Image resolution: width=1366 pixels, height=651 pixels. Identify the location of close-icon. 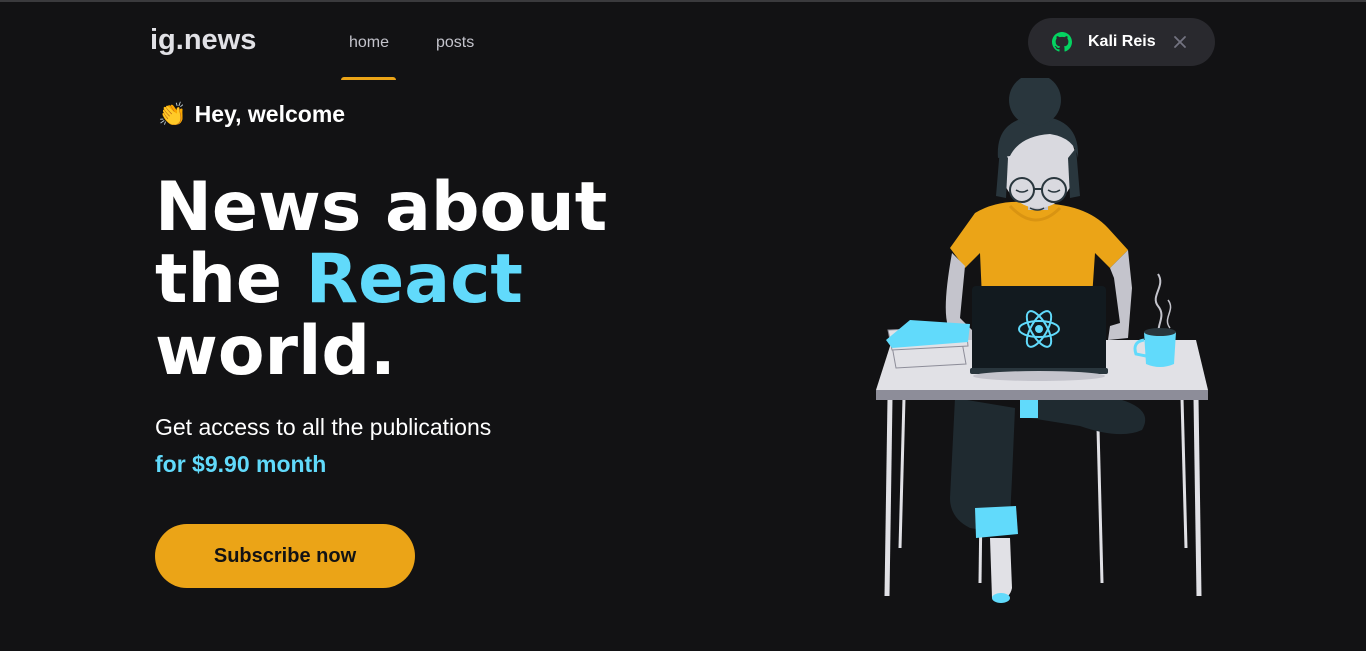
(1180, 42).